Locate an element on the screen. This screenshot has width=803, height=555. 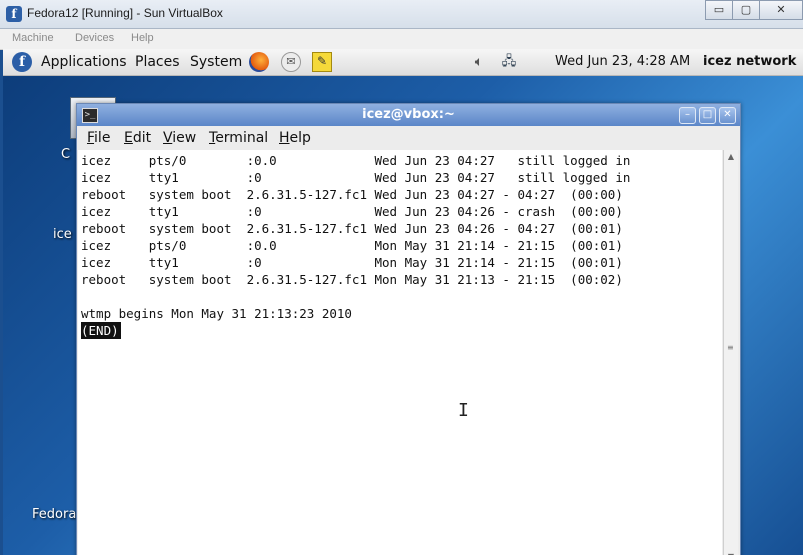
menu-view: View is located at coordinates (179, 138).